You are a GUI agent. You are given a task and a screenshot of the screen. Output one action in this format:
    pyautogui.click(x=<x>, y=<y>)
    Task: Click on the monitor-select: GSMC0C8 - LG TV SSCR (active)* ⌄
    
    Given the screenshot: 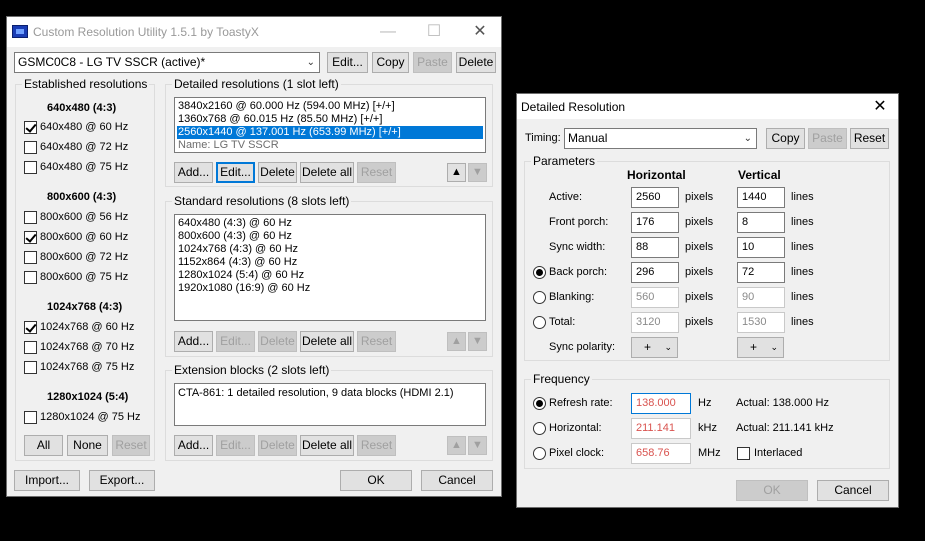 What is the action you would take?
    pyautogui.click(x=167, y=62)
    